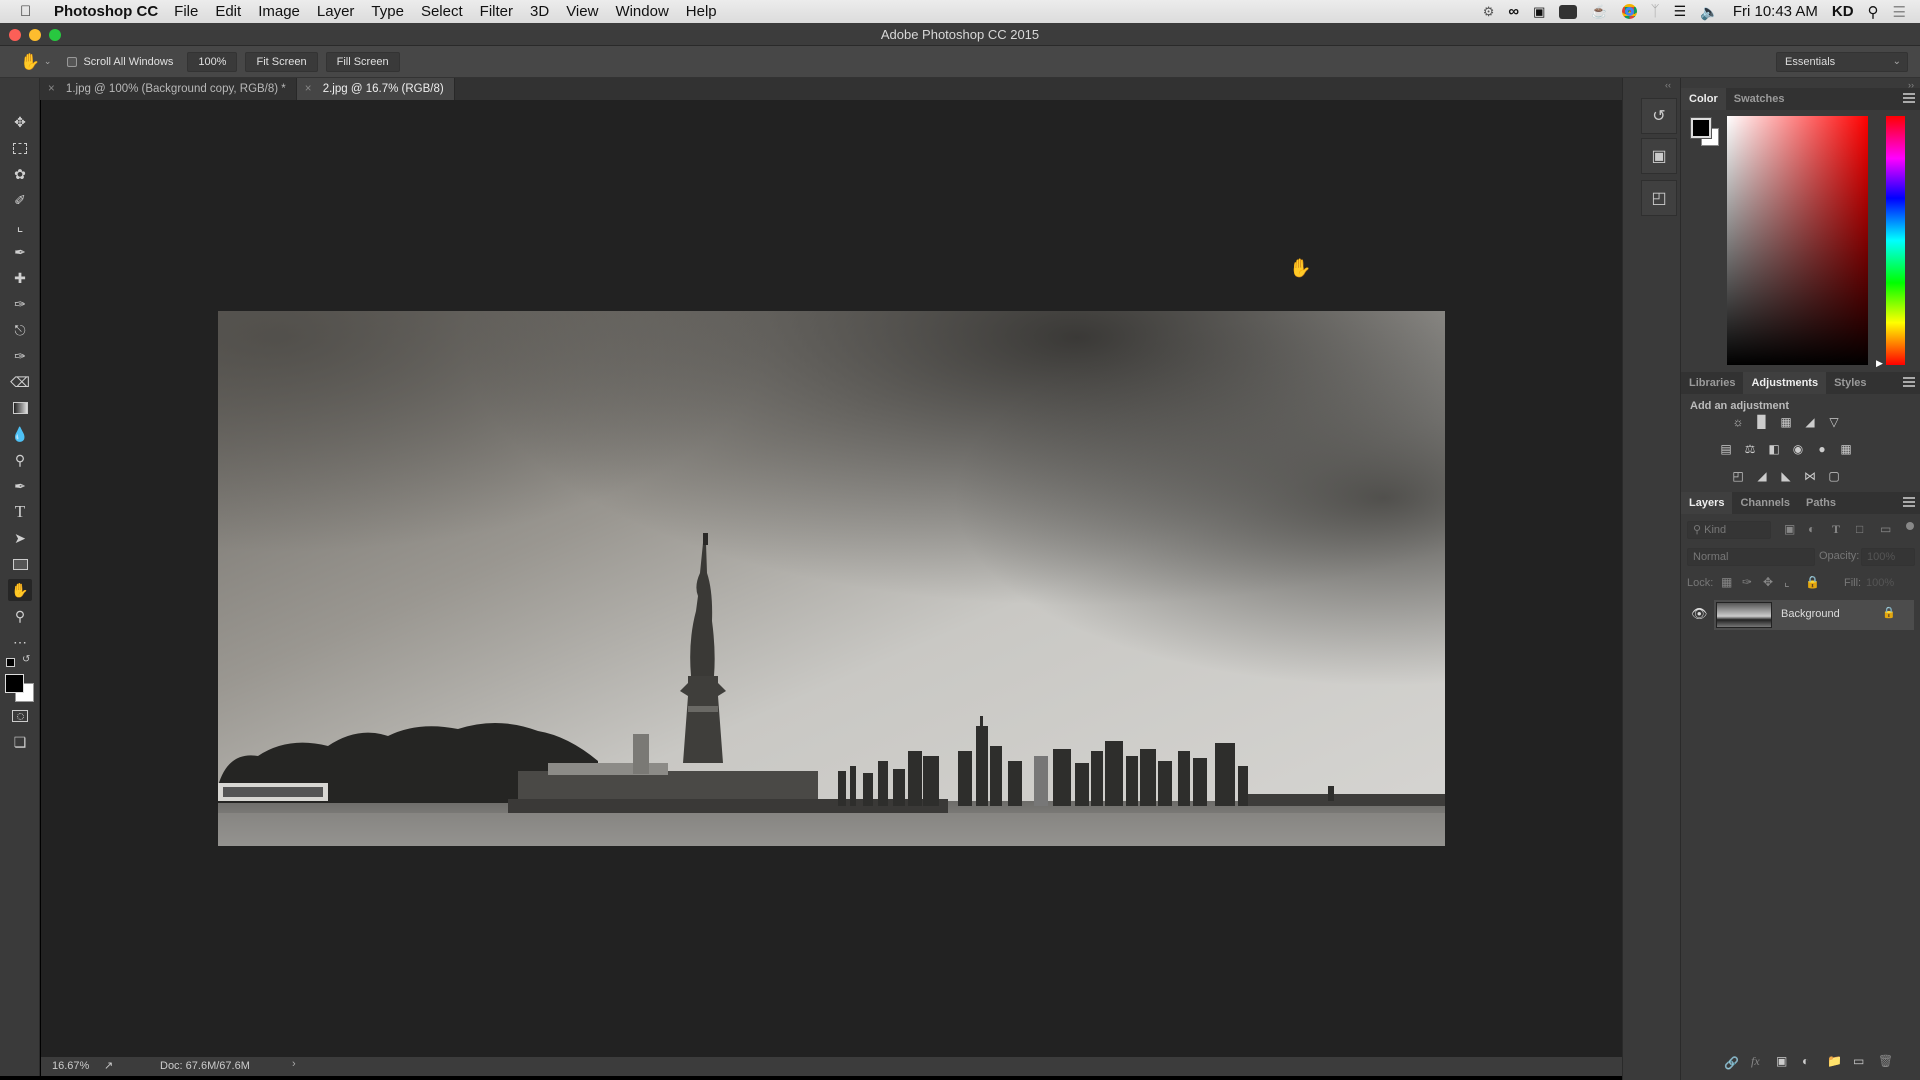 The width and height of the screenshot is (1920, 1080). What do you see at coordinates (20, 382) in the screenshot?
I see `eraser-tool-icon: ⌫` at bounding box center [20, 382].